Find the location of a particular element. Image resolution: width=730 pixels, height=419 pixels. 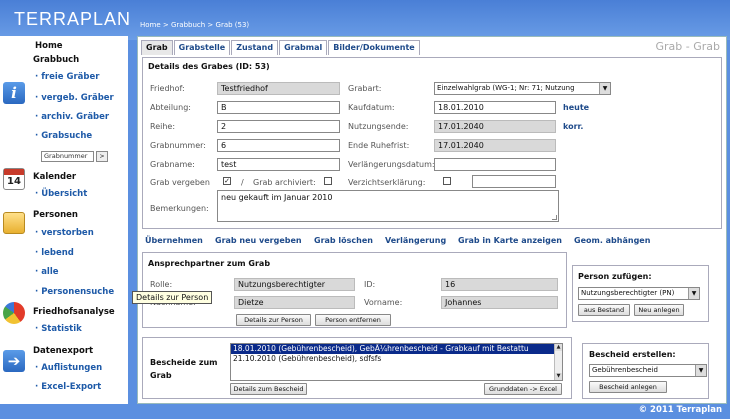

breadcrumb-grabbuch: Grabbuch is located at coordinates (188, 25).